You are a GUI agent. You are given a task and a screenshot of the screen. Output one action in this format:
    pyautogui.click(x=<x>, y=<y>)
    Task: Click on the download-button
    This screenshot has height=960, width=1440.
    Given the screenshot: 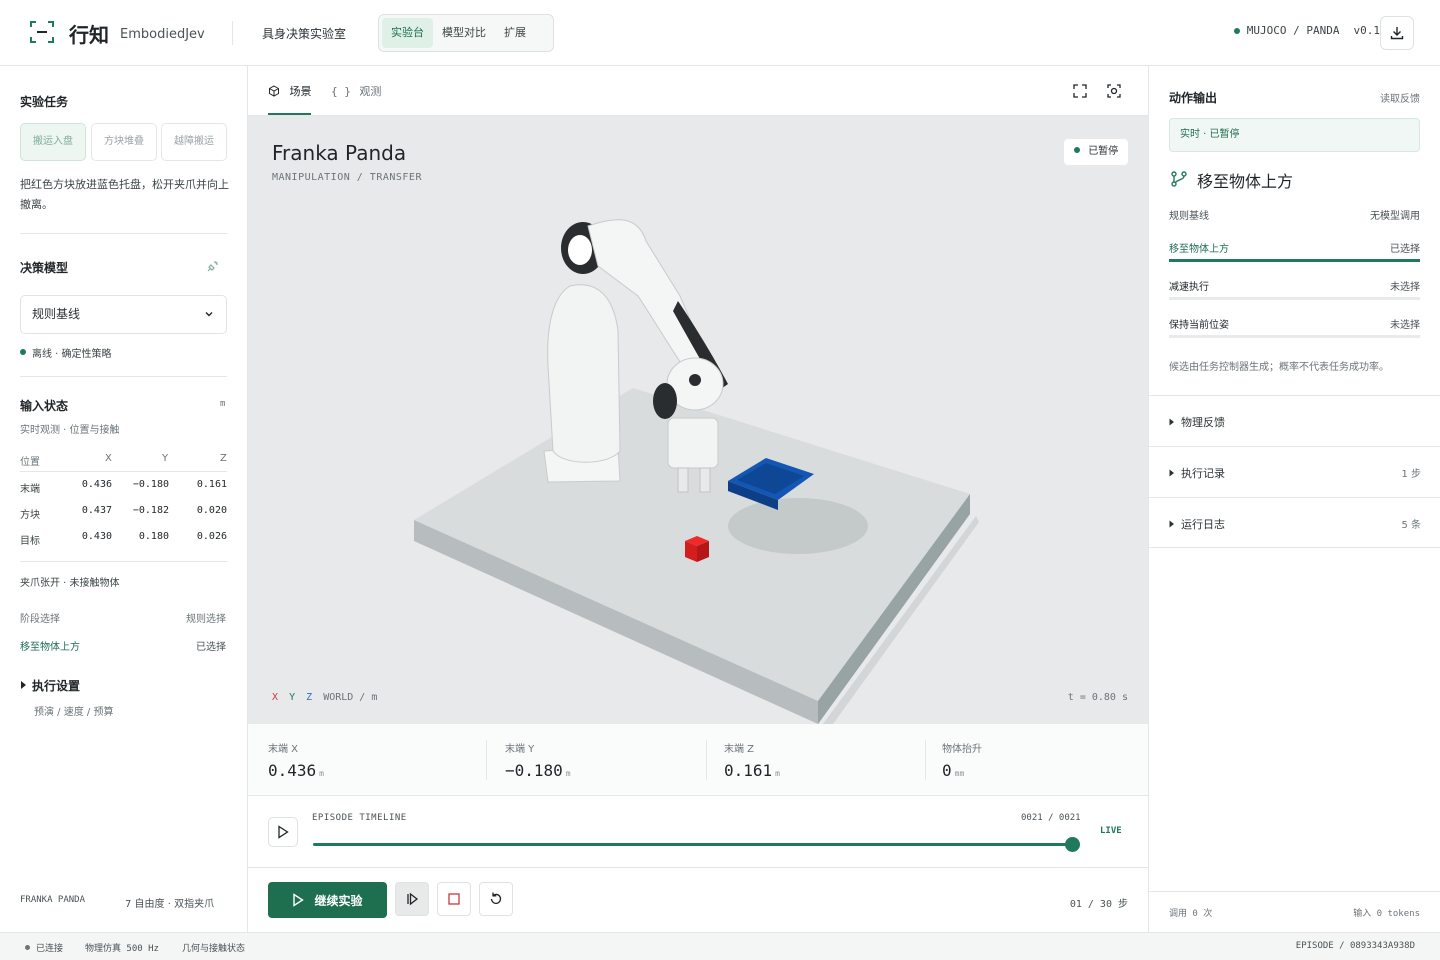 What is the action you would take?
    pyautogui.click(x=1397, y=33)
    